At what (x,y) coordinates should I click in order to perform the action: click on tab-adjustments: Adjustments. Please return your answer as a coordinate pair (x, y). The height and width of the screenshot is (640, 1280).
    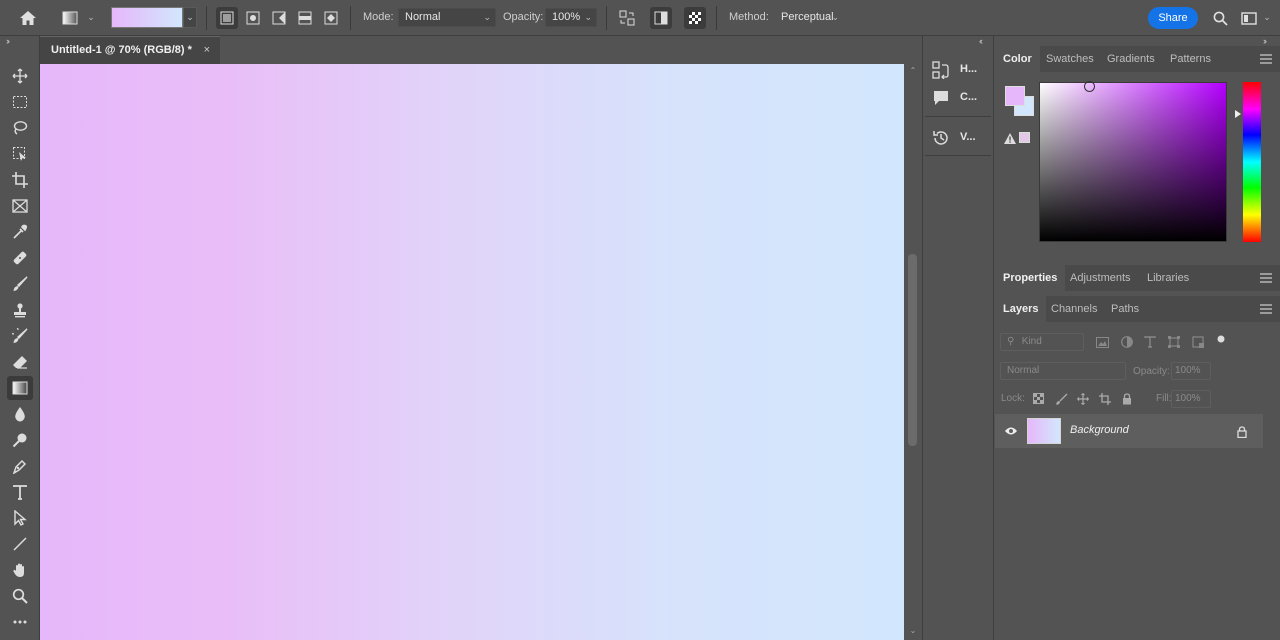
    Looking at the image, I should click on (1100, 278).